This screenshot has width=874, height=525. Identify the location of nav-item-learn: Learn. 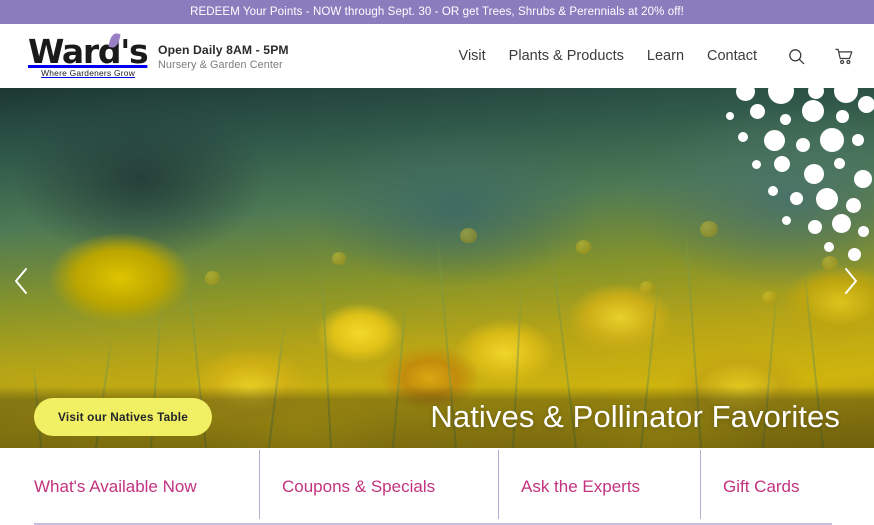
(665, 56).